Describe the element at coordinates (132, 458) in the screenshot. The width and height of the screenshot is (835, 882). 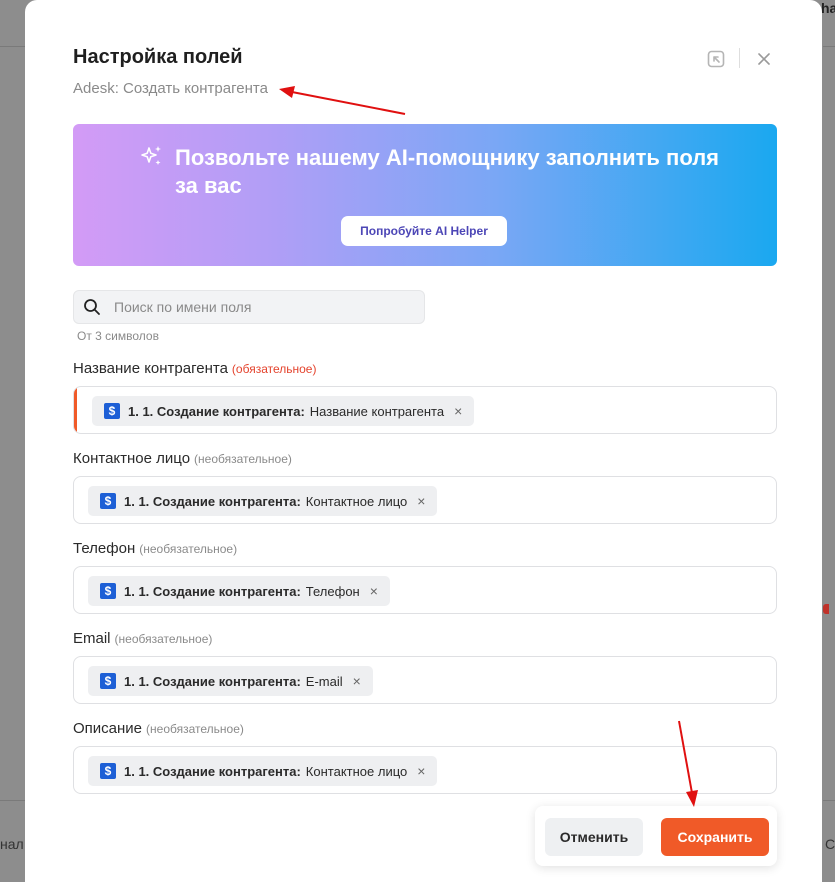
I see `field-label-text: Контактное лицо` at that location.